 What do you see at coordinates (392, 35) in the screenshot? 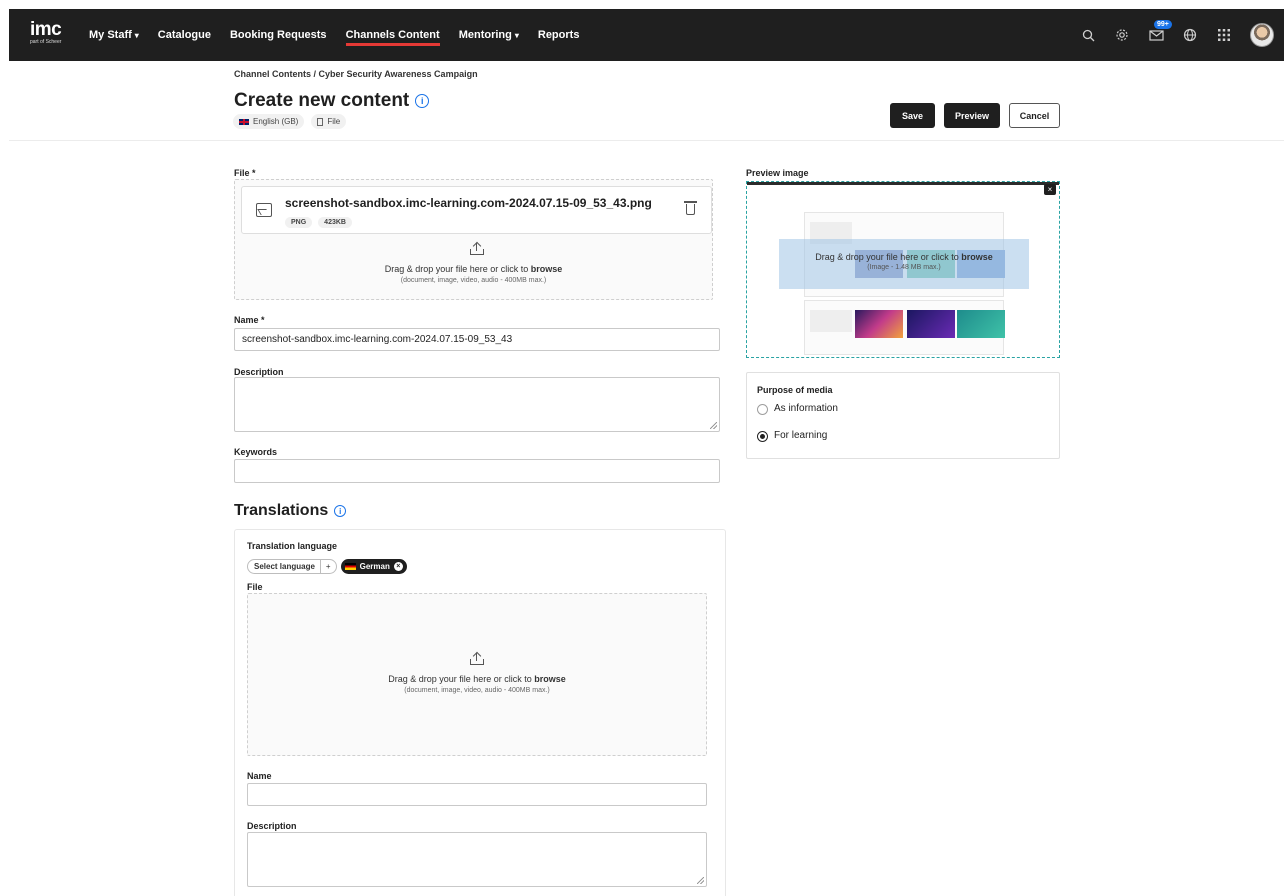
I see `nav-item-label: Channels Content` at bounding box center [392, 35].